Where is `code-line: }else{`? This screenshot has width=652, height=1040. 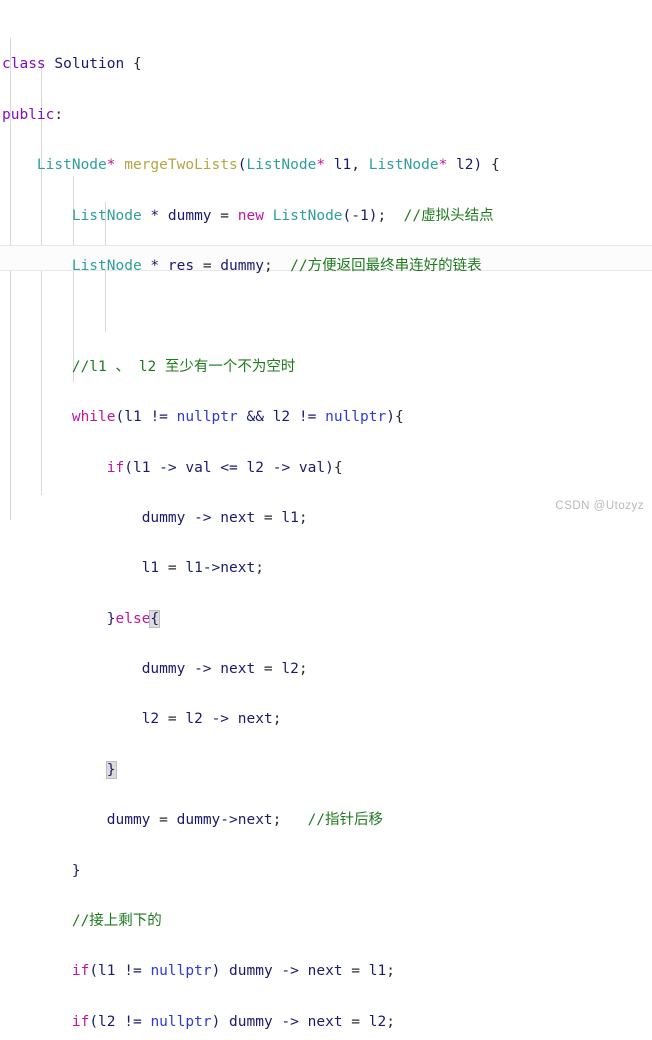
code-line: }else{ is located at coordinates (133, 618).